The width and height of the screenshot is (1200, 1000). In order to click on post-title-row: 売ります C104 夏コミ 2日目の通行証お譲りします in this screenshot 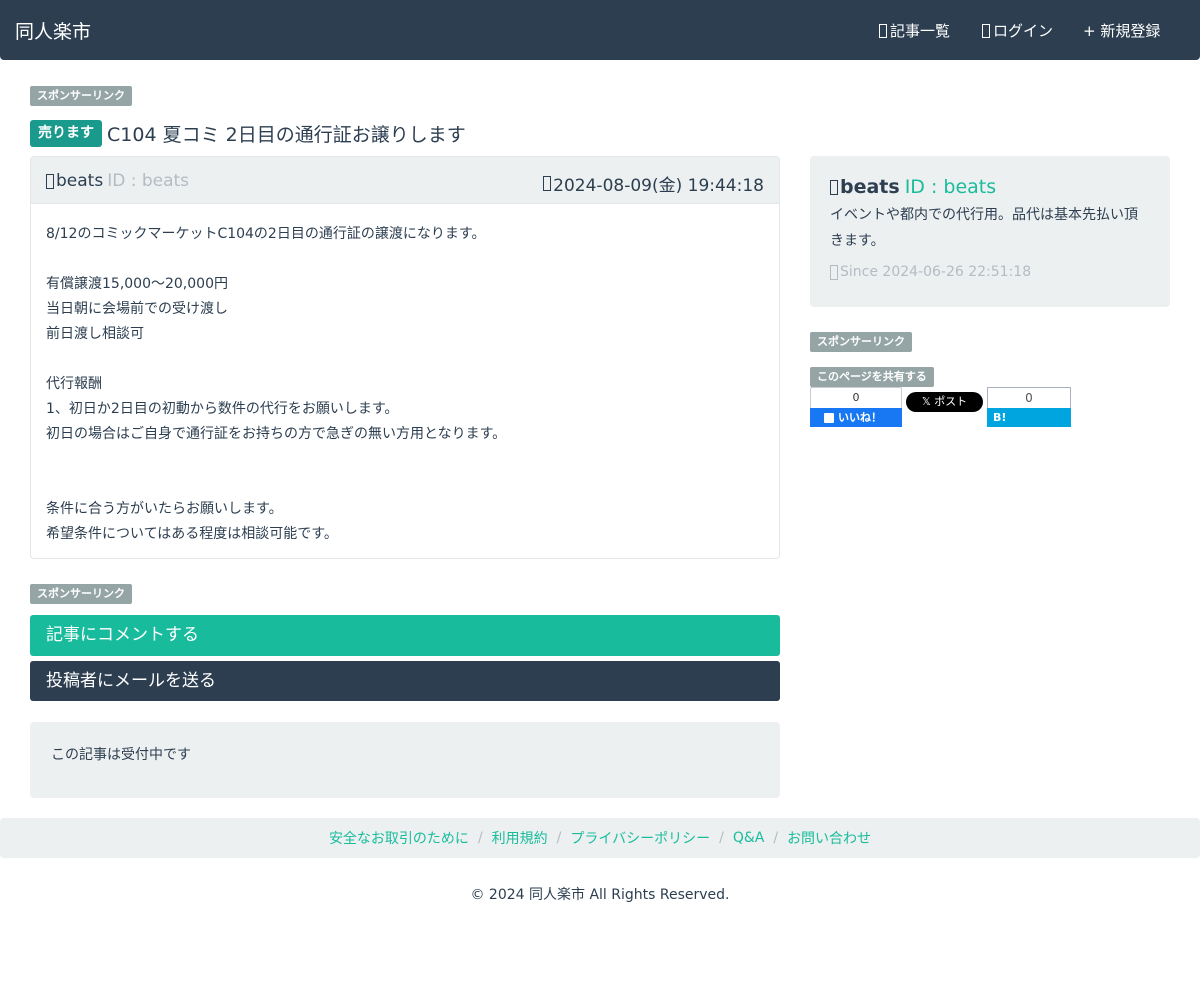, I will do `click(248, 133)`.